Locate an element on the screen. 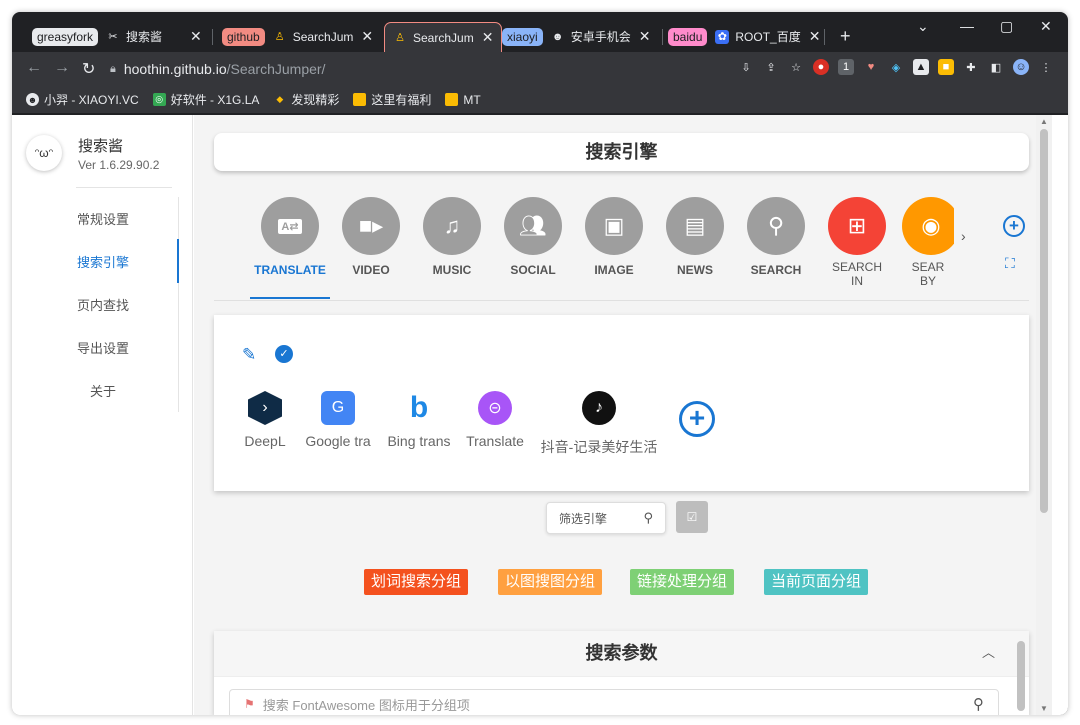 The width and height of the screenshot is (1080, 725). tab-searchjumper-active: ♙ SearchJum ✕ is located at coordinates (443, 37).